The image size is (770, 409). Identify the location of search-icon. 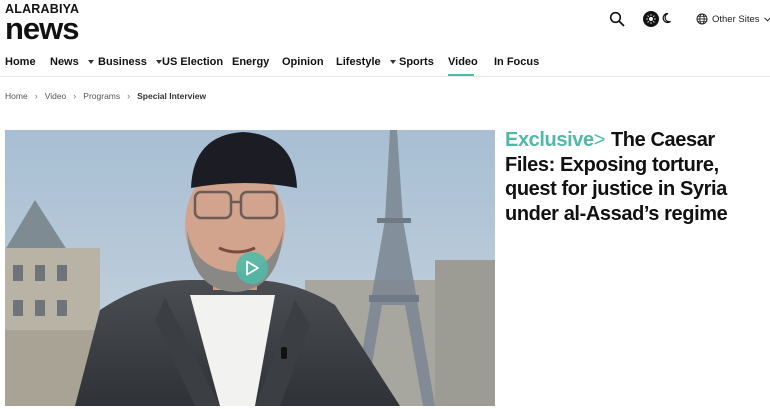
(617, 19).